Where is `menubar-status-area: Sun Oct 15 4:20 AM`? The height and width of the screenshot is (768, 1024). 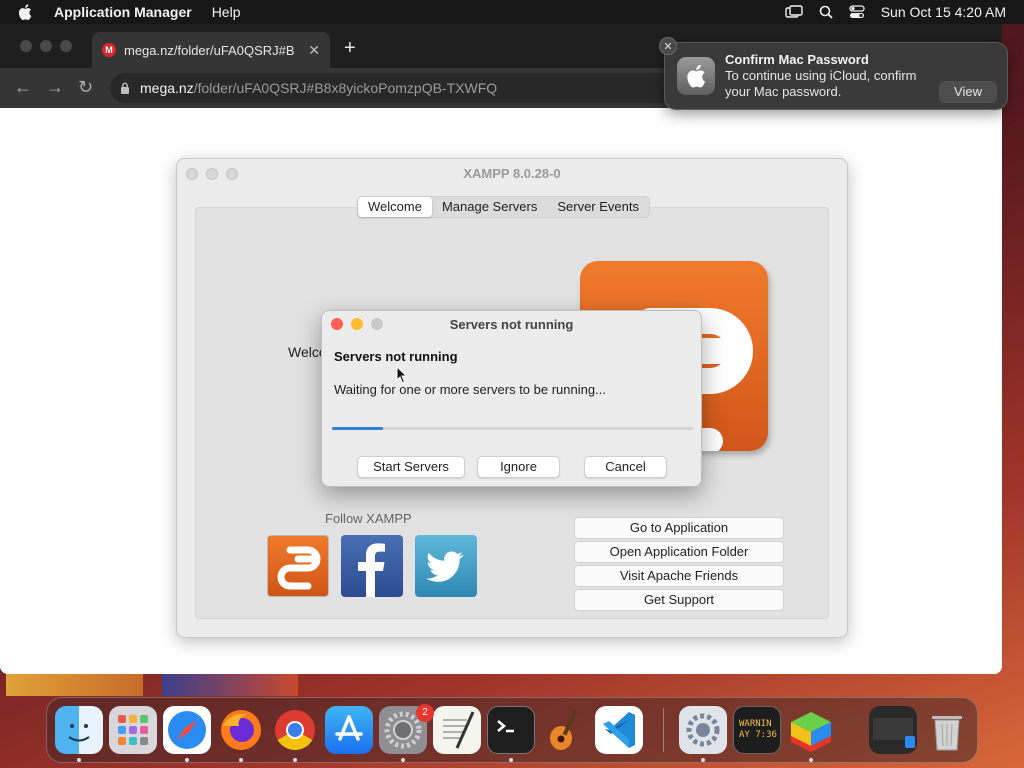 menubar-status-area: Sun Oct 15 4:20 AM is located at coordinates (895, 12).